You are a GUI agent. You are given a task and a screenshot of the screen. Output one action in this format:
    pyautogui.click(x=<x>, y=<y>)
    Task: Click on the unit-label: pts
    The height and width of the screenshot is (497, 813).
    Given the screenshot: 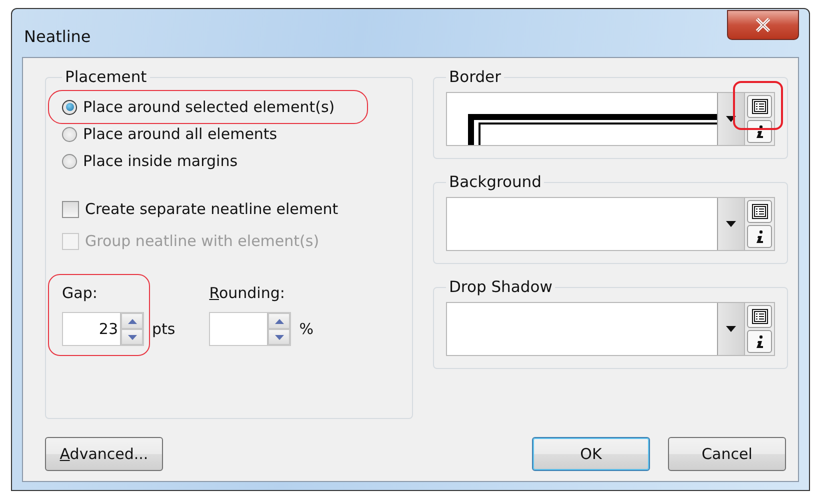 What is the action you would take?
    pyautogui.click(x=164, y=329)
    